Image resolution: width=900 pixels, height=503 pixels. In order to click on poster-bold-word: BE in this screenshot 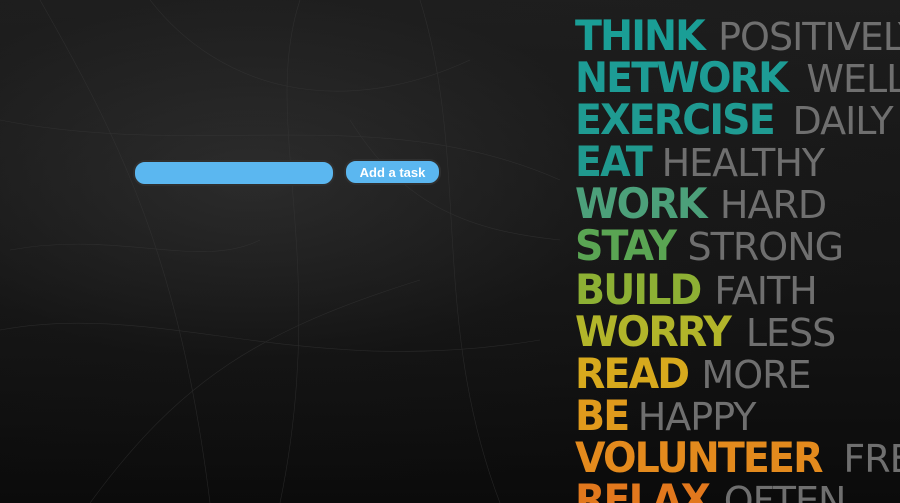, I will do `click(602, 415)`.